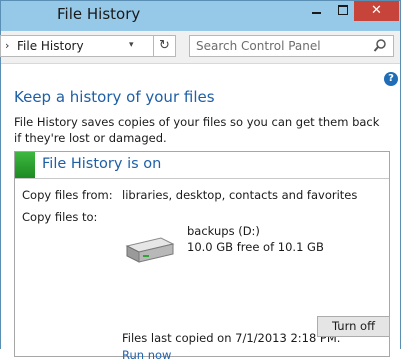  What do you see at coordinates (25, 165) in the screenshot?
I see `status-indicator-stripe` at bounding box center [25, 165].